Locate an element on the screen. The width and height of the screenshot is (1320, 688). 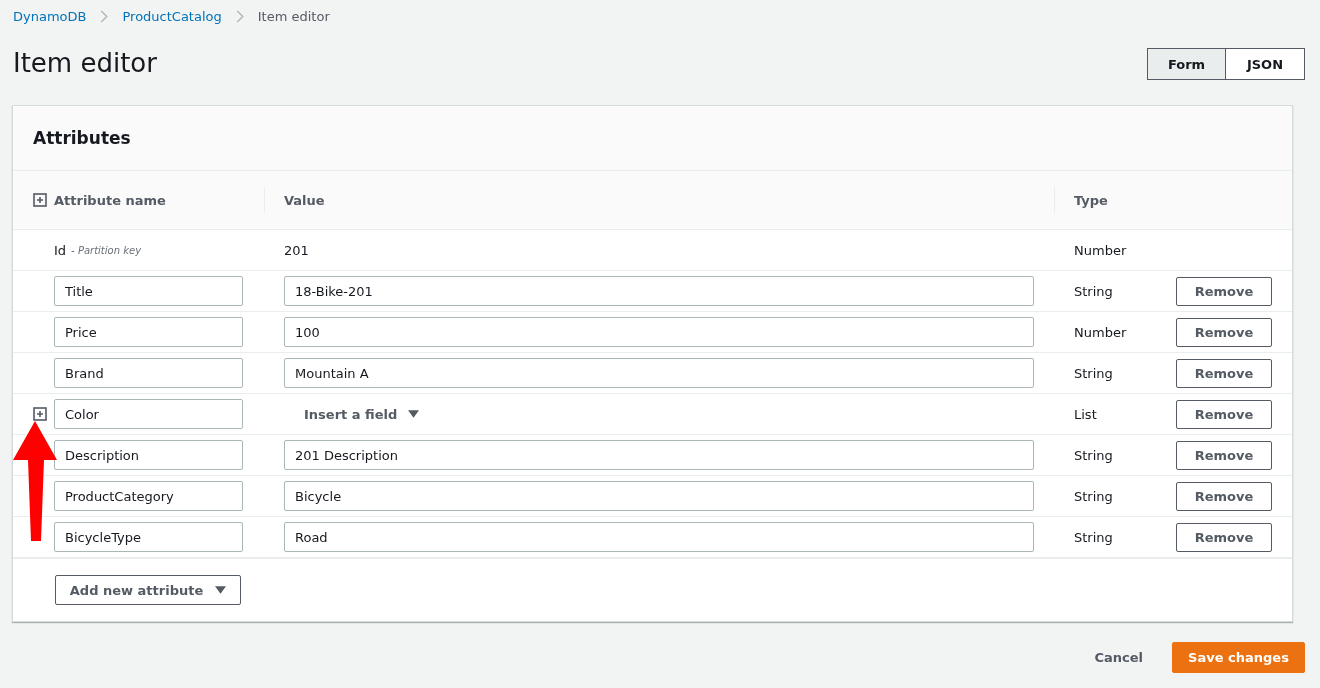
attribute-value-field: 100 is located at coordinates (659, 332).